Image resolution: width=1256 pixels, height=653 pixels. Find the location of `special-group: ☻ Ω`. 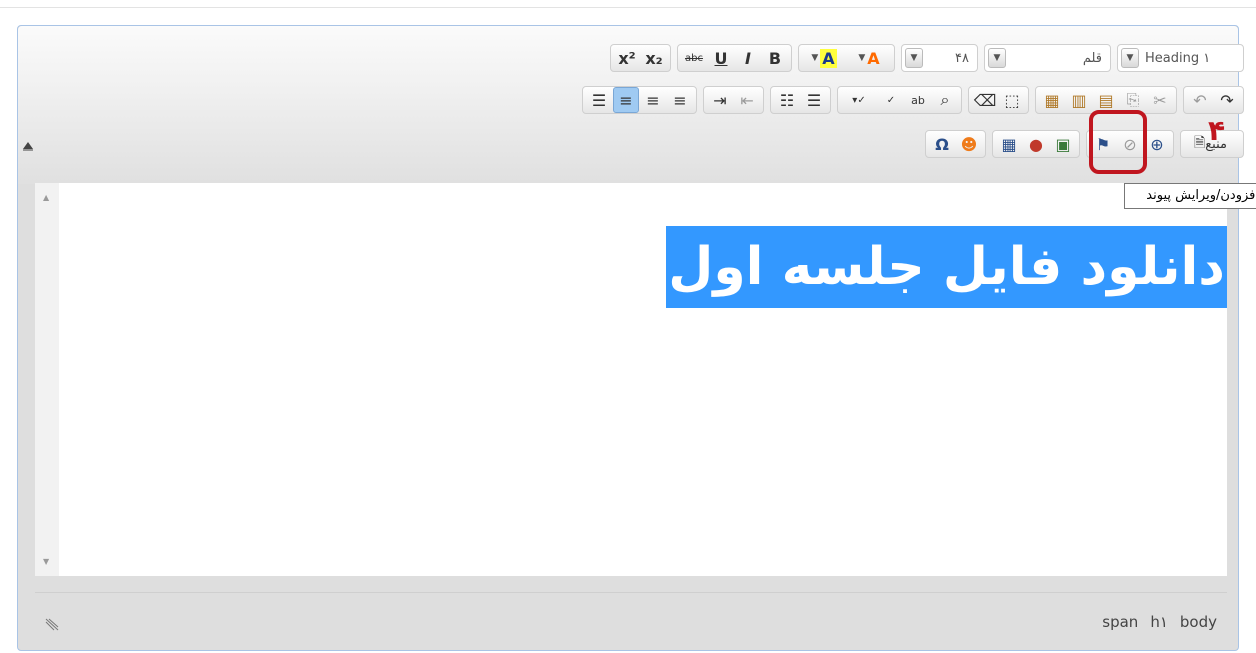

special-group: ☻ Ω is located at coordinates (955, 144).